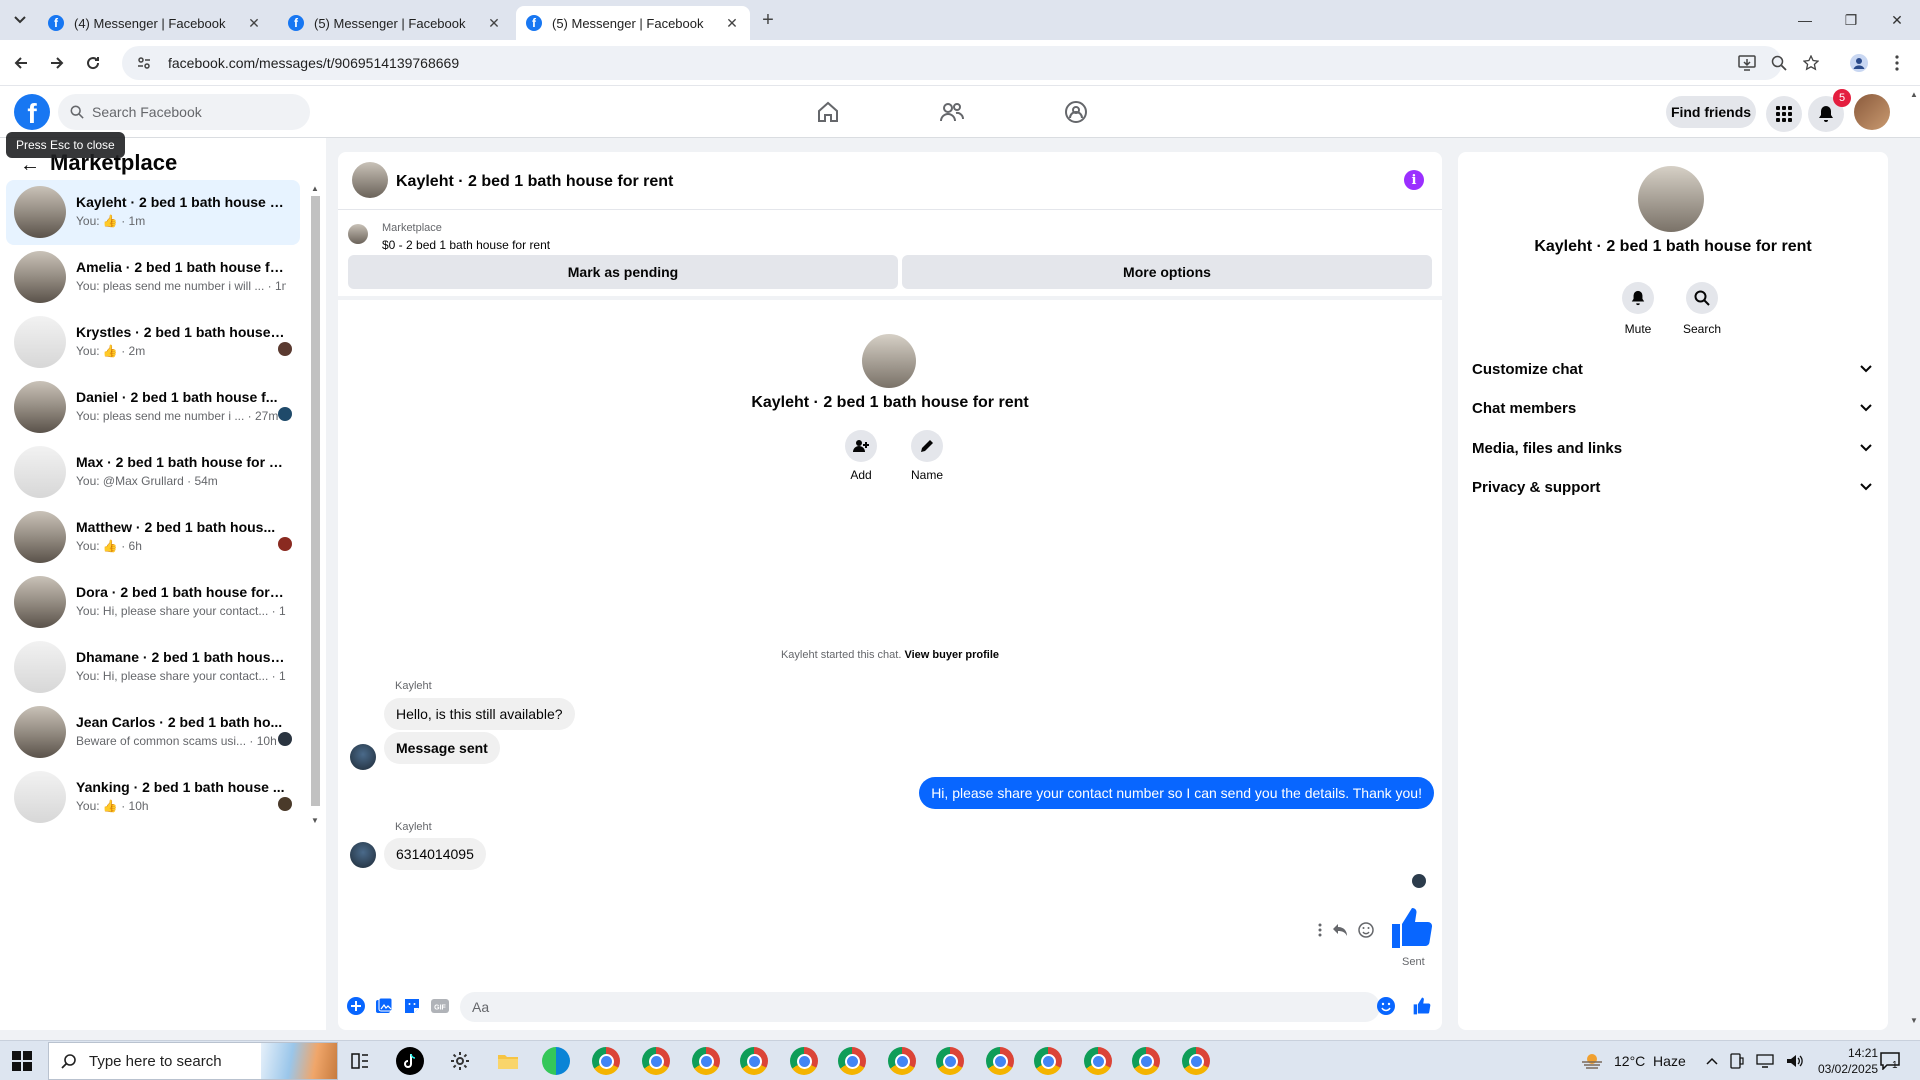 This screenshot has width=1920, height=1080. What do you see at coordinates (460, 1061) in the screenshot?
I see `settings-gear-icon` at bounding box center [460, 1061].